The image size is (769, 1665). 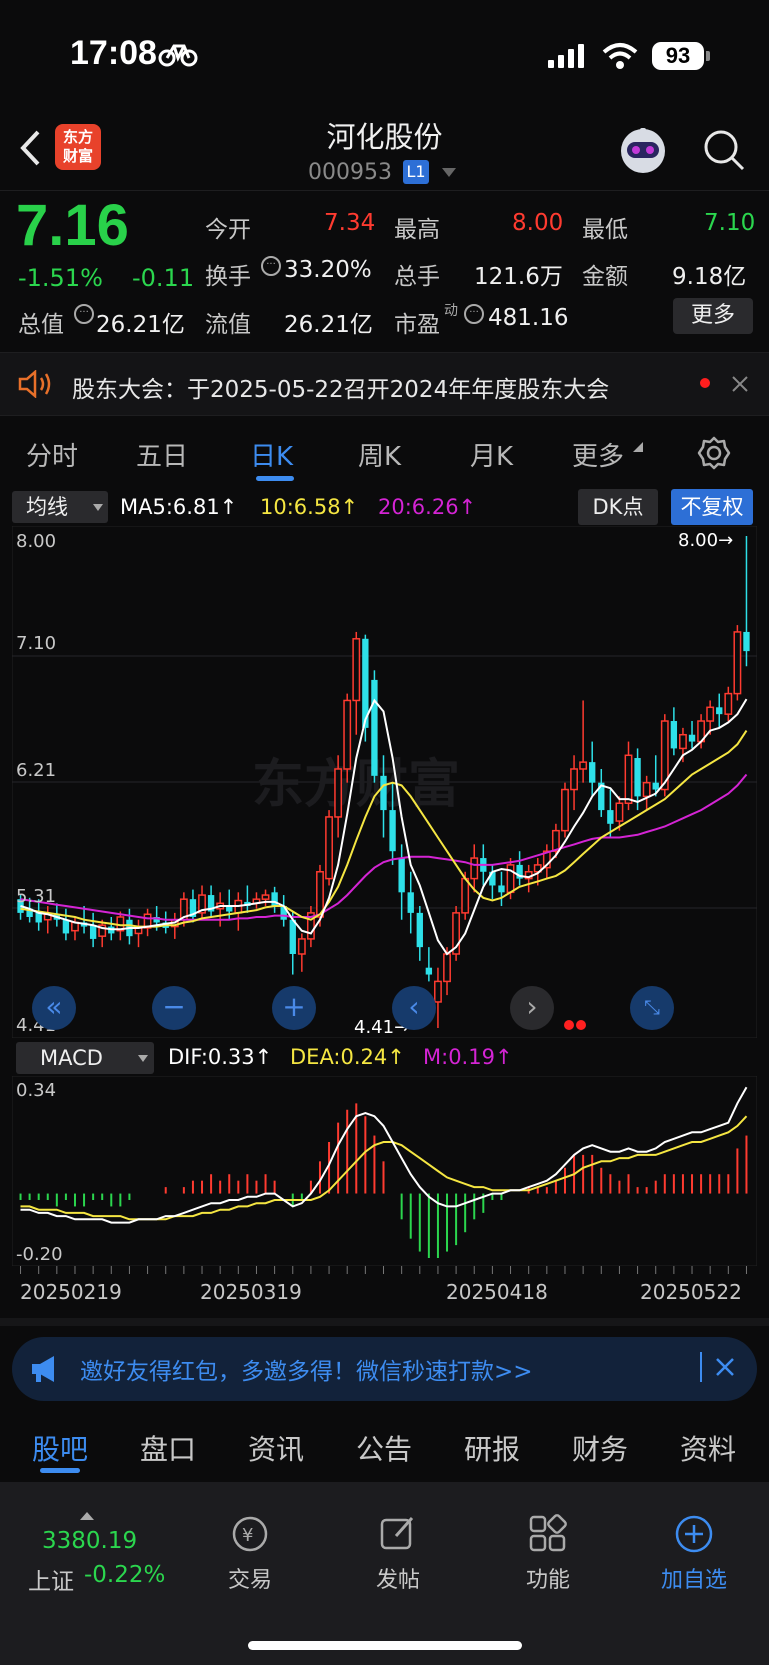 What do you see at coordinates (71, 1292) in the screenshot?
I see `date-label: 20250219` at bounding box center [71, 1292].